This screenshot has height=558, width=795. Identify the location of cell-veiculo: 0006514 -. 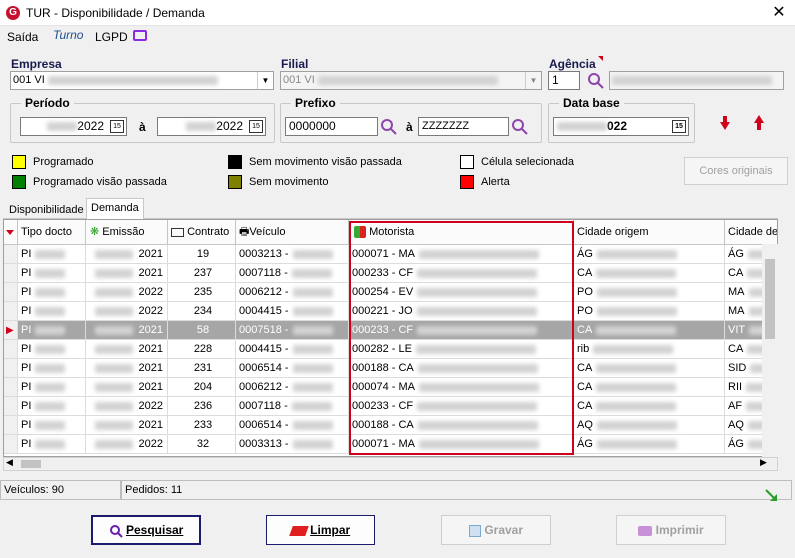
(292, 425).